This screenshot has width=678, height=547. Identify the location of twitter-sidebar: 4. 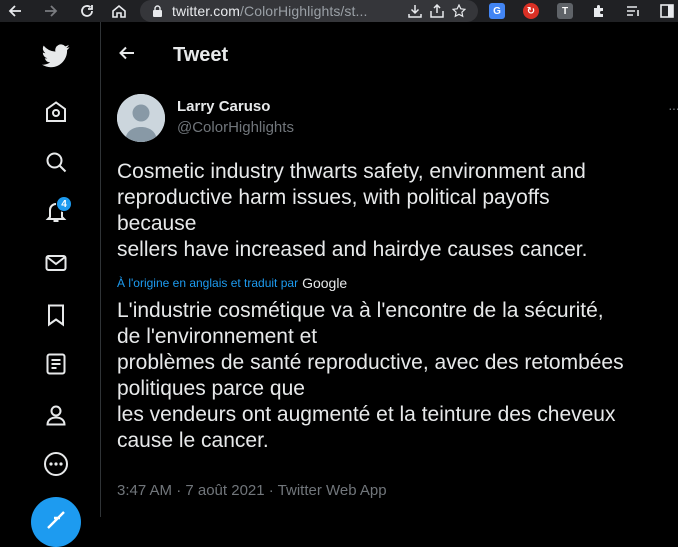
(50, 284).